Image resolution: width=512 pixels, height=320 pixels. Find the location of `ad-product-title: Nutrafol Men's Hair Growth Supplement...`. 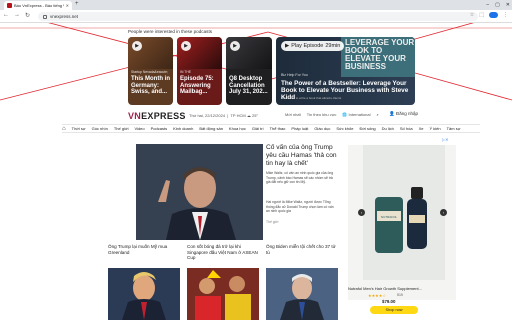

ad-product-title: Nutrafol Men's Hair Growth Supplement... is located at coordinates (402, 288).